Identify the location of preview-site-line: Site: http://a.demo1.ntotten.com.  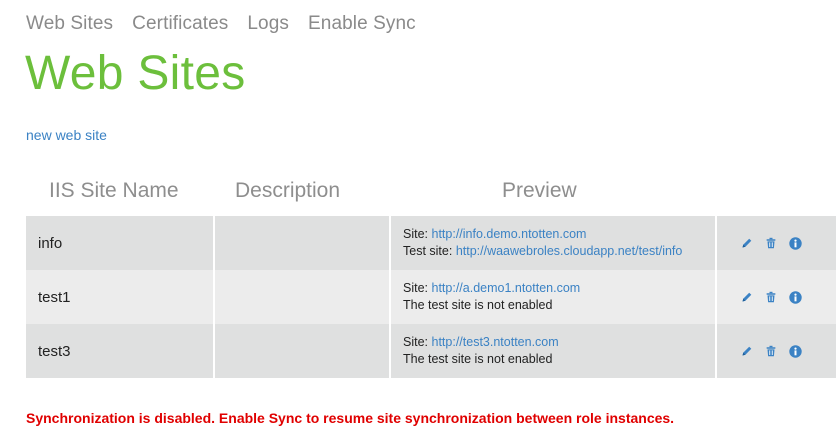
(559, 288).